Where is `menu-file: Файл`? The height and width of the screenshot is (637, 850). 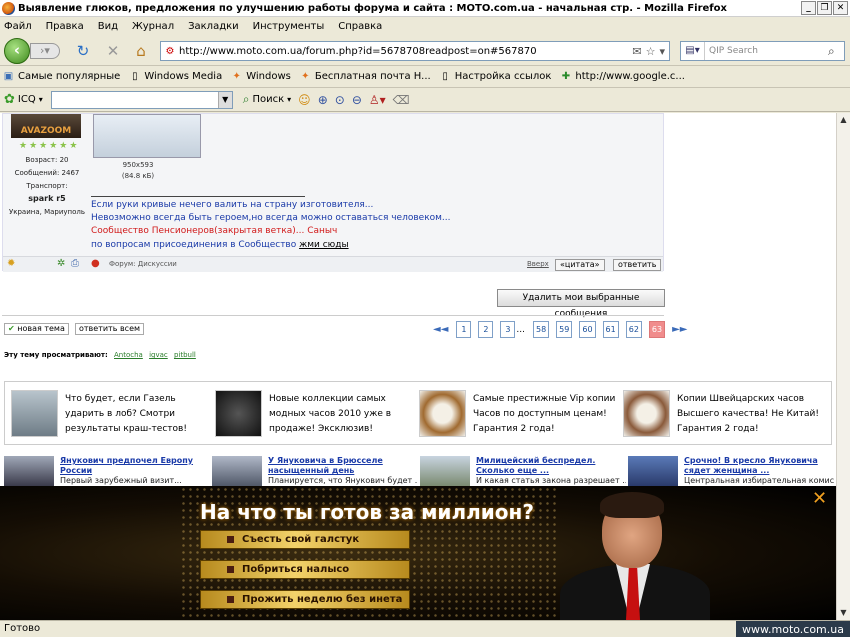
menu-file: Файл is located at coordinates (18, 26).